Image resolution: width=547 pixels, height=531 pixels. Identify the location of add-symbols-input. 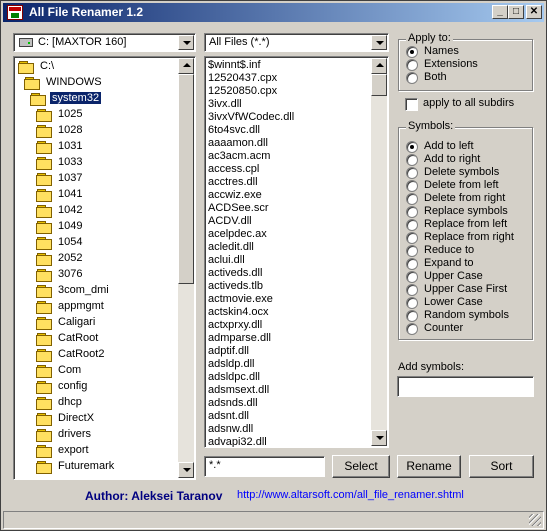
(465, 386).